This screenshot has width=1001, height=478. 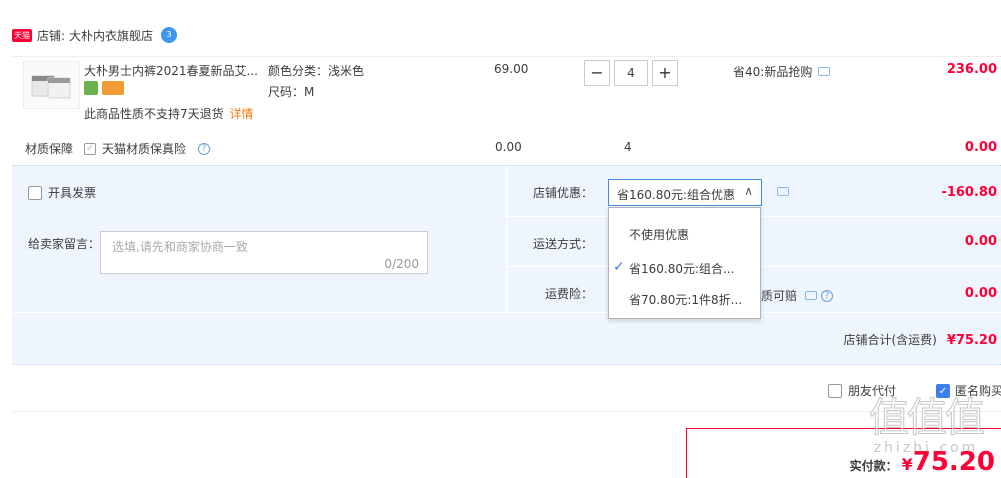 I want to click on checkmark-icon: ✓, so click(x=619, y=267).